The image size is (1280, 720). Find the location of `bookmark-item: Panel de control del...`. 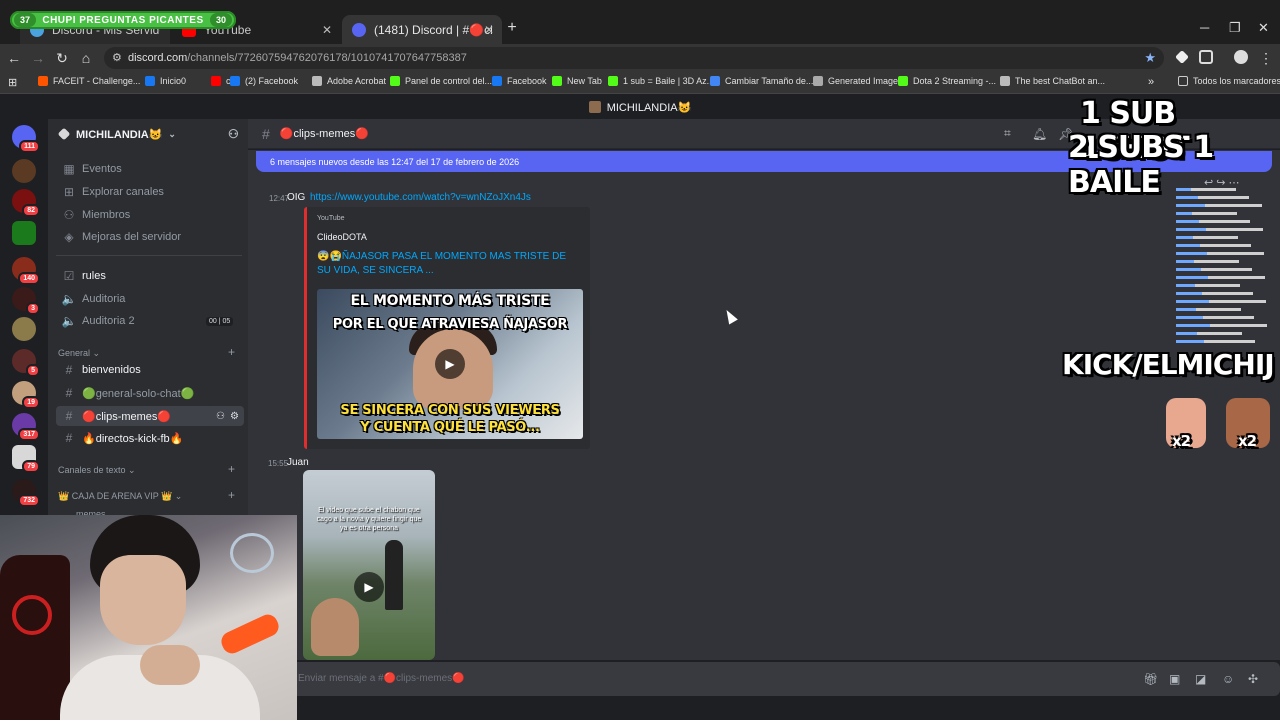

bookmark-item: Panel de control del... is located at coordinates (441, 81).